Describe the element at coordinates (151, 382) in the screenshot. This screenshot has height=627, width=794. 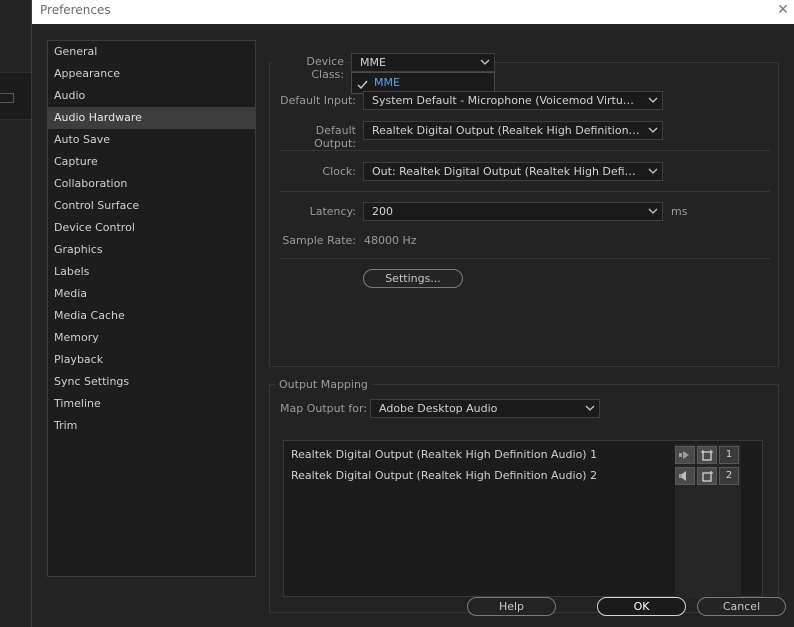
I see `sidebar-item-sync-settings: Sync Settings` at that location.